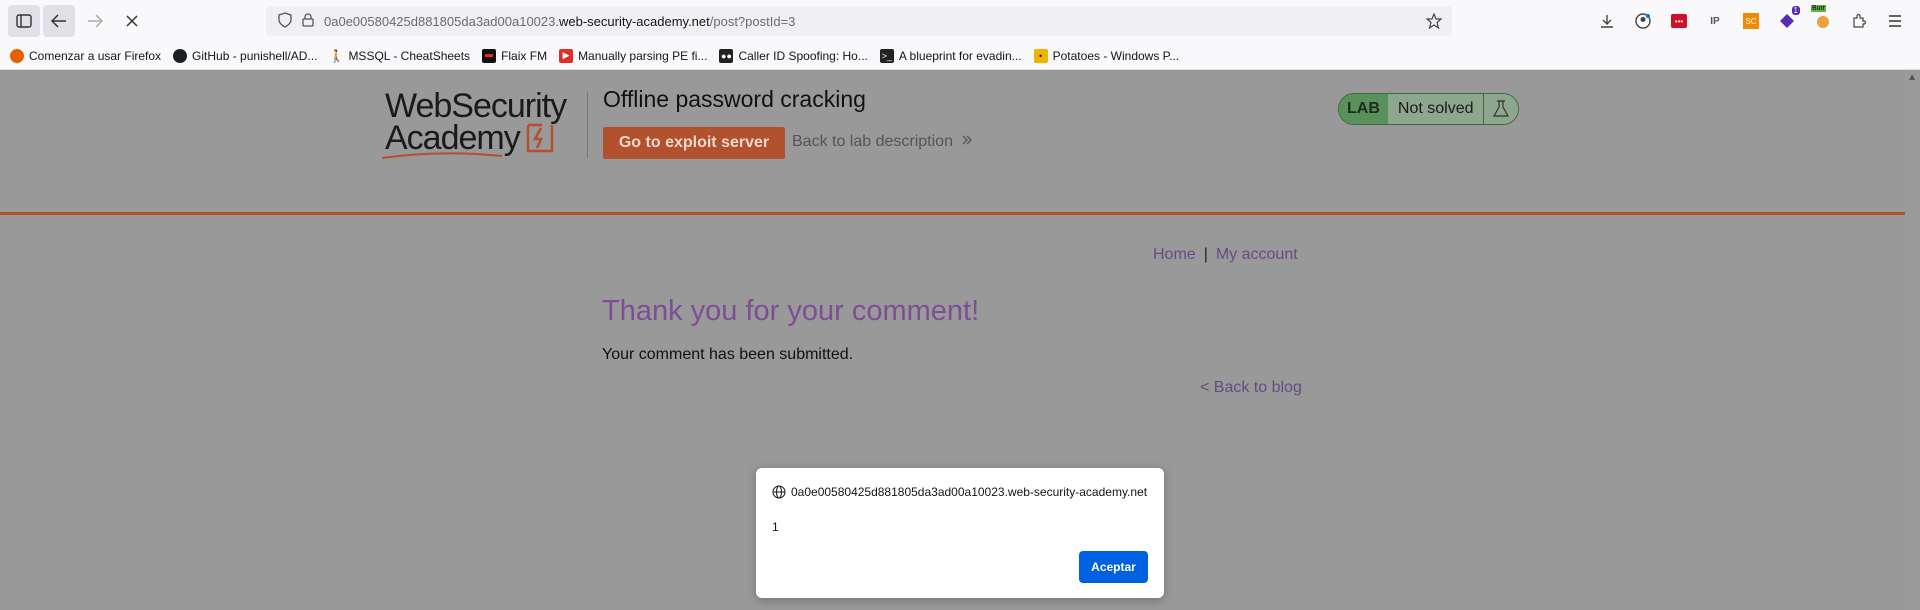 The width and height of the screenshot is (1920, 610). Describe the element at coordinates (791, 311) in the screenshot. I see `page-heading: Thank you for your comment!` at that location.